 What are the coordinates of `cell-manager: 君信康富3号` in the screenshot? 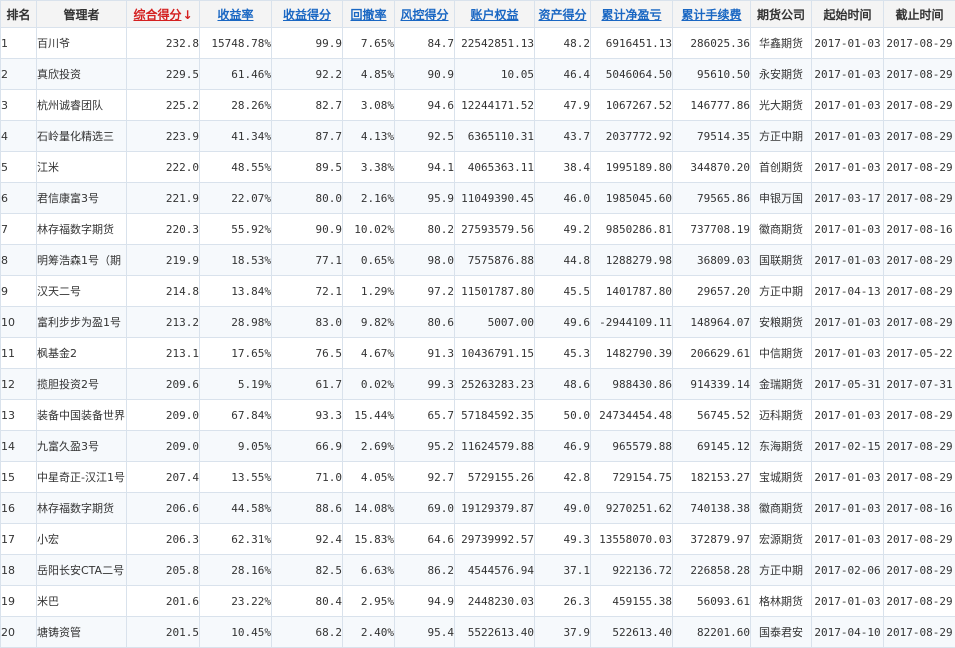 It's located at (82, 198).